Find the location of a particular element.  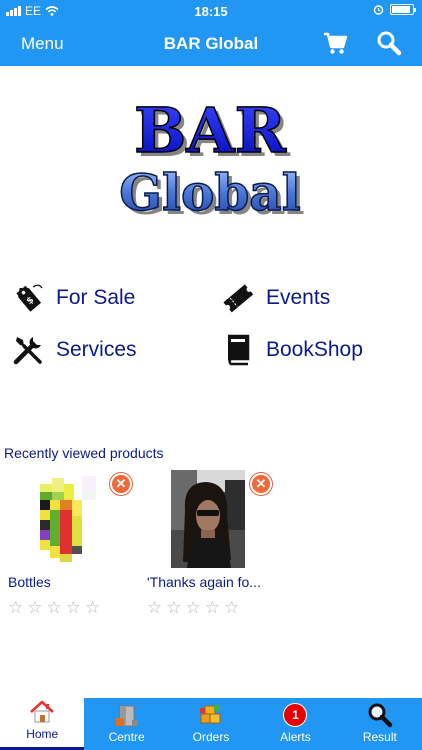

book-icon is located at coordinates (238, 350).